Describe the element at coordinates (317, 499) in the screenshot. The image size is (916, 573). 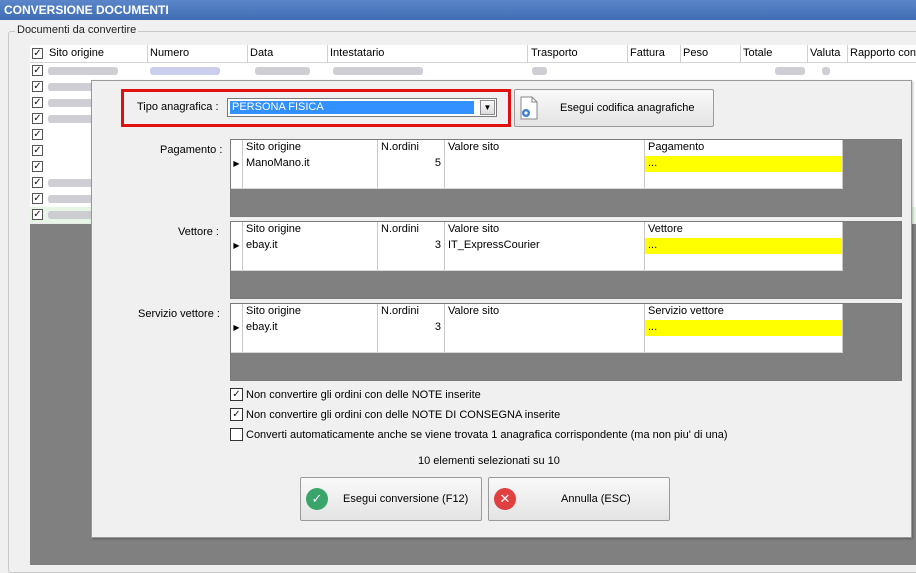
I see `check-icon: ✓` at that location.